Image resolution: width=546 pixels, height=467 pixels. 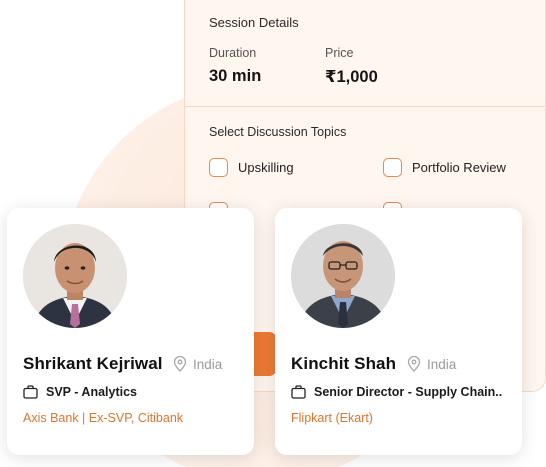 I want to click on mentor-role: SVP - Analytics, so click(x=80, y=392).